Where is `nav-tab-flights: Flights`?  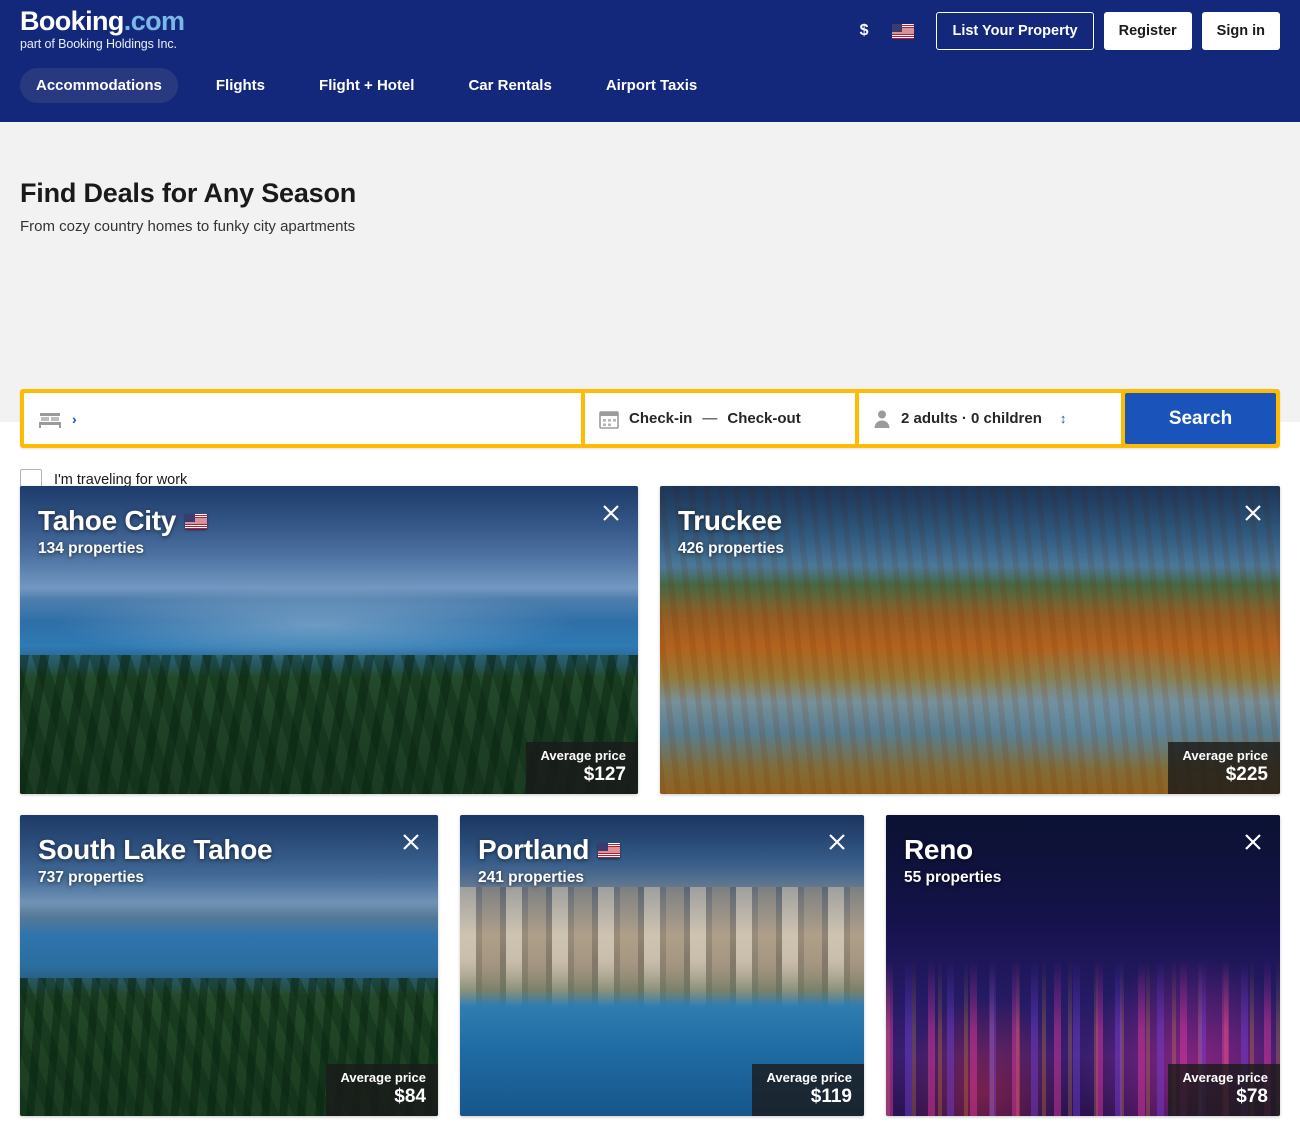
nav-tab-flights: Flights is located at coordinates (240, 85).